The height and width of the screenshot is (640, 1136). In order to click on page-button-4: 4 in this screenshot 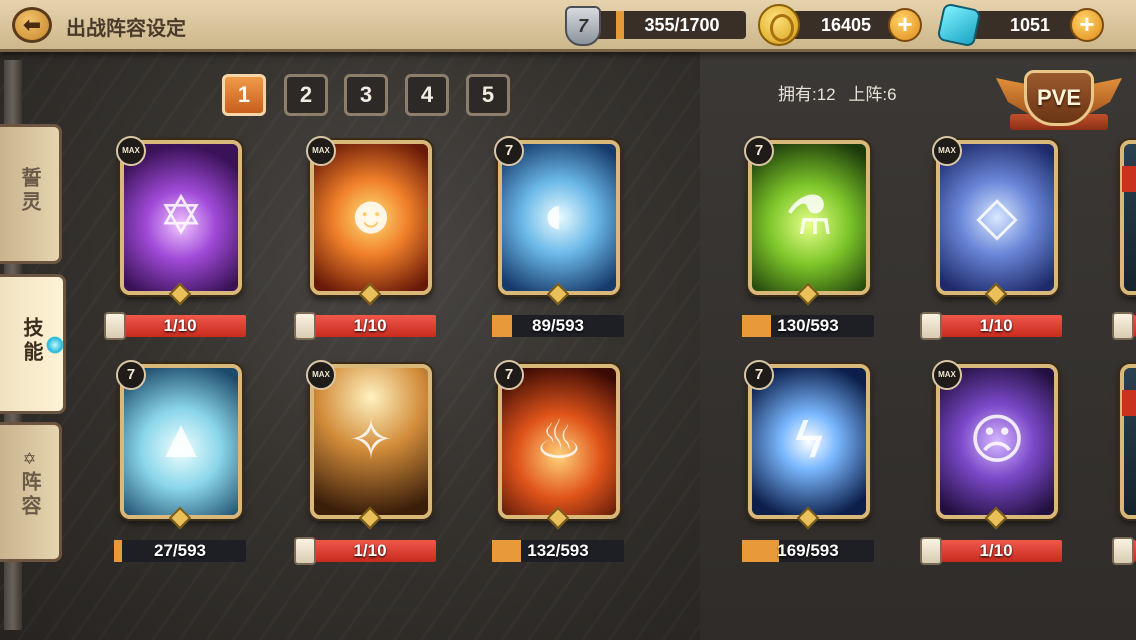, I will do `click(427, 95)`.